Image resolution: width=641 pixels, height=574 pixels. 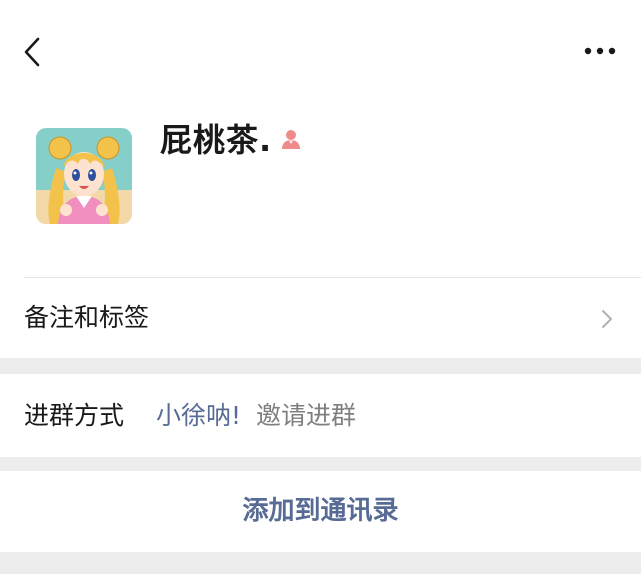 I want to click on chevron-right-icon, so click(x=607, y=319).